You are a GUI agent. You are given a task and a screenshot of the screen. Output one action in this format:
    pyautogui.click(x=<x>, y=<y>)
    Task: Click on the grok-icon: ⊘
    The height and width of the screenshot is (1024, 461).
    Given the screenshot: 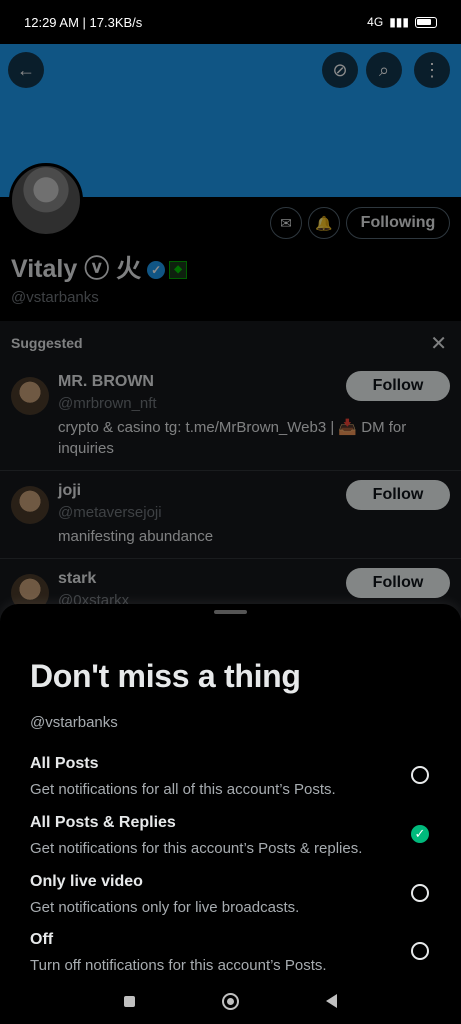 What is the action you would take?
    pyautogui.click(x=340, y=69)
    